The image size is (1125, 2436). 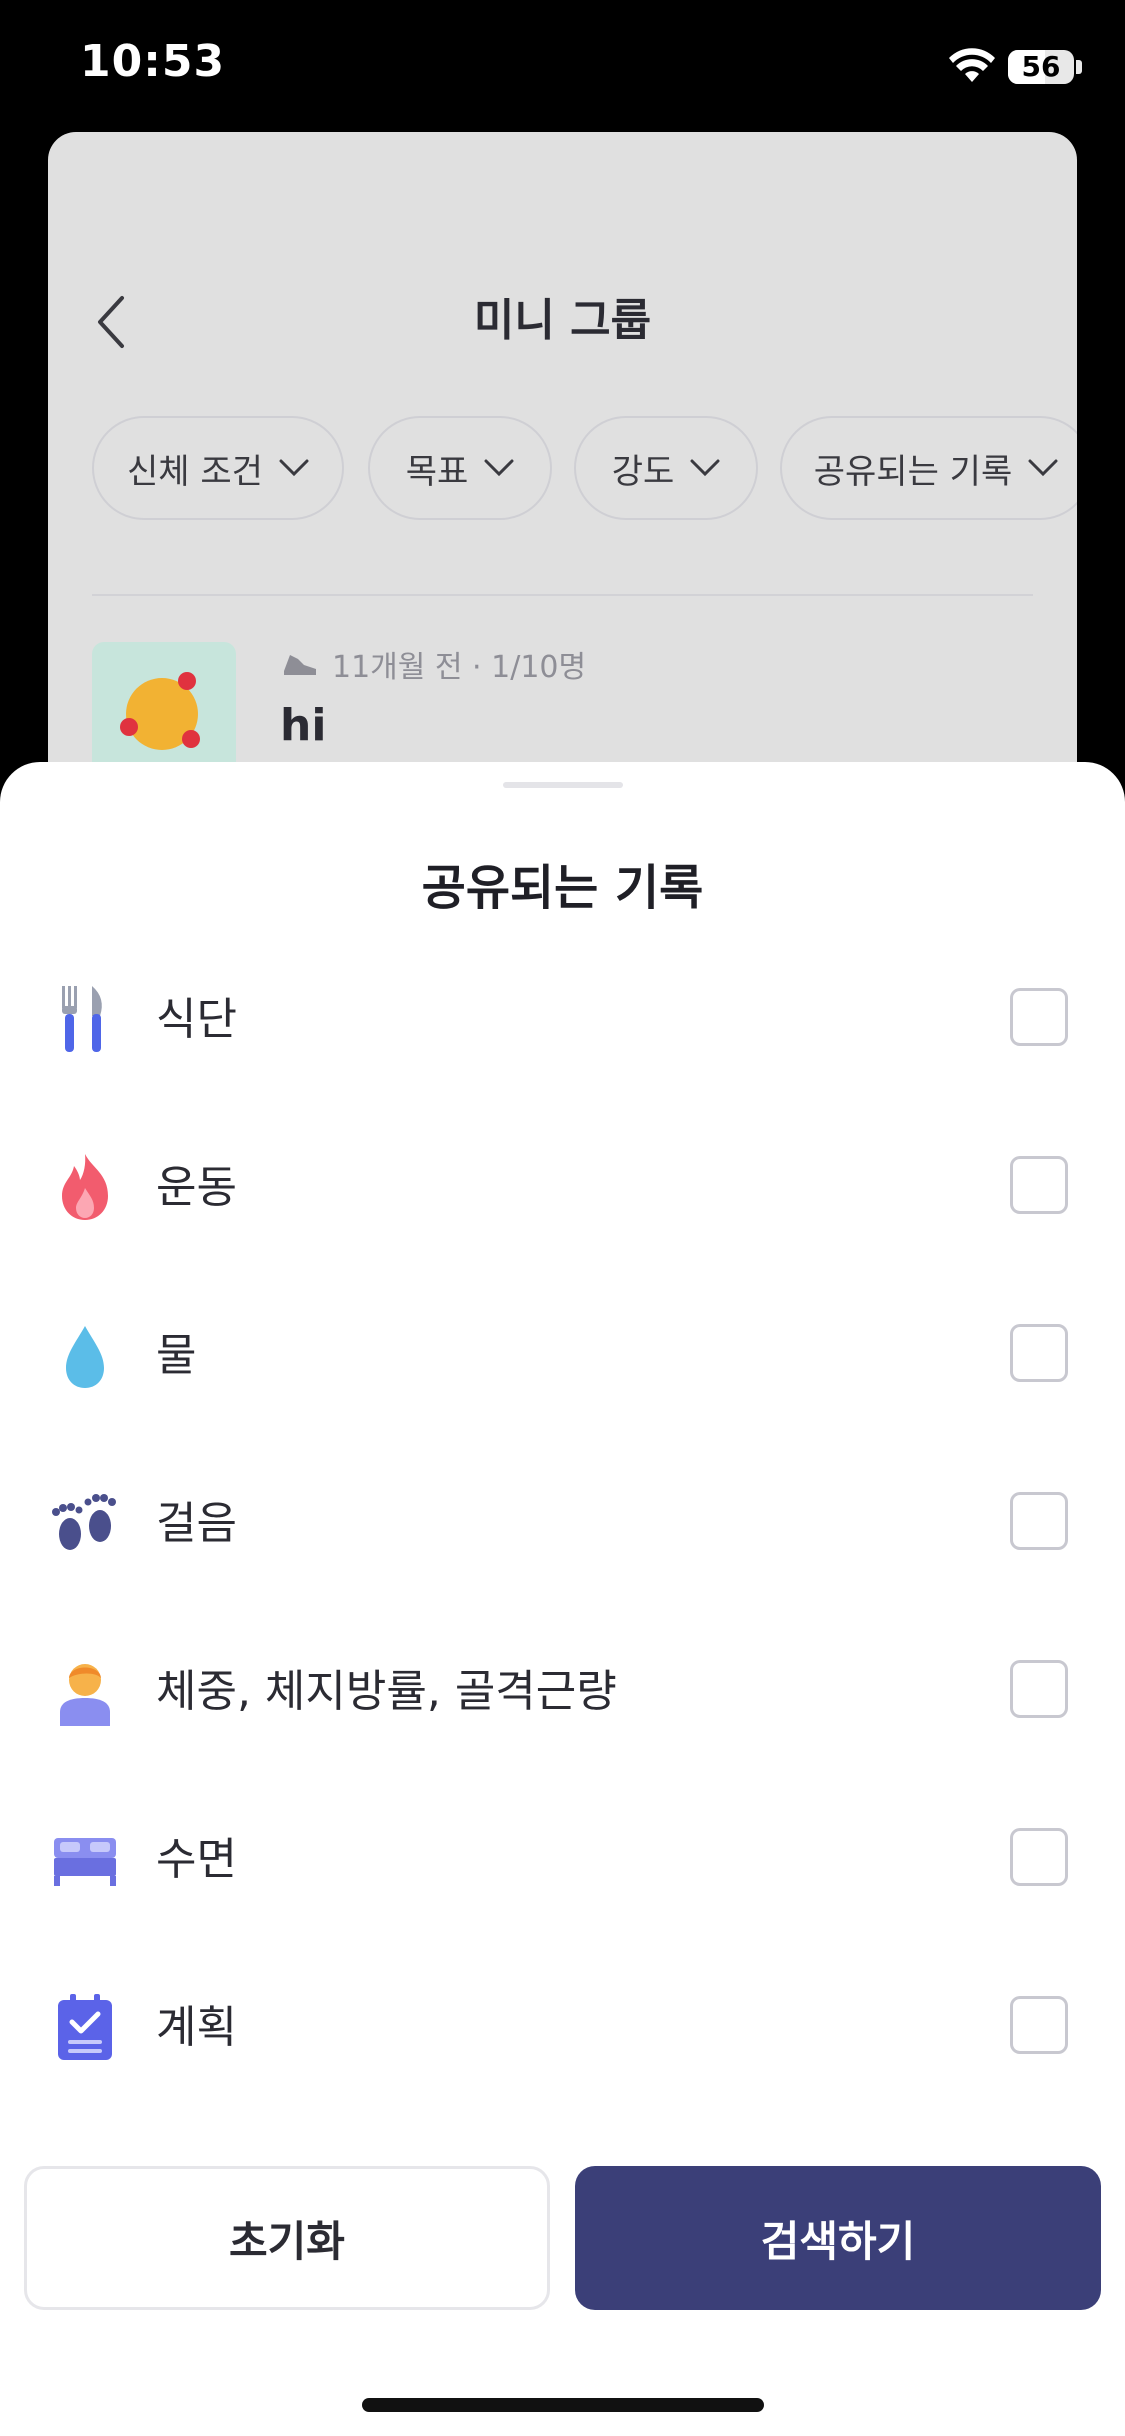 I want to click on sheet-handle, so click(x=563, y=785).